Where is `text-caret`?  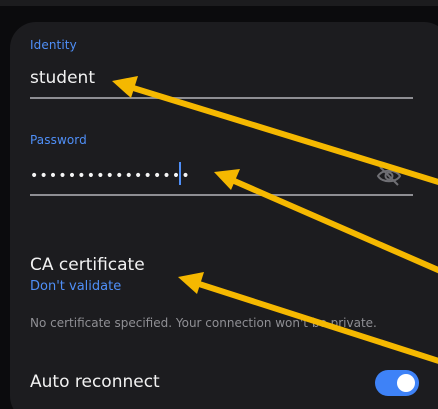 text-caret is located at coordinates (180, 173).